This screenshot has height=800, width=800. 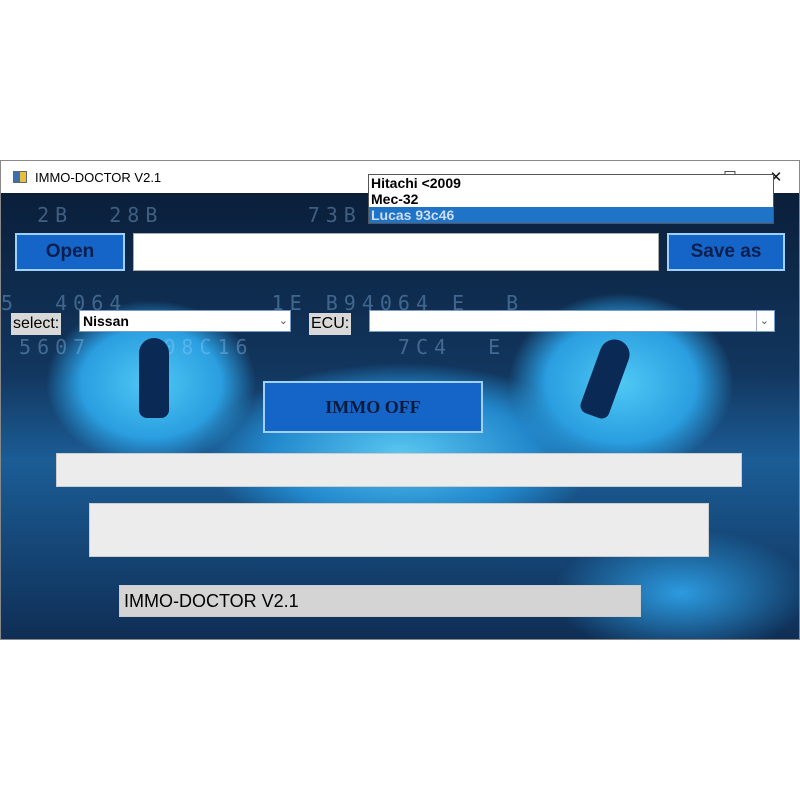 What do you see at coordinates (399, 530) in the screenshot?
I see `output-box` at bounding box center [399, 530].